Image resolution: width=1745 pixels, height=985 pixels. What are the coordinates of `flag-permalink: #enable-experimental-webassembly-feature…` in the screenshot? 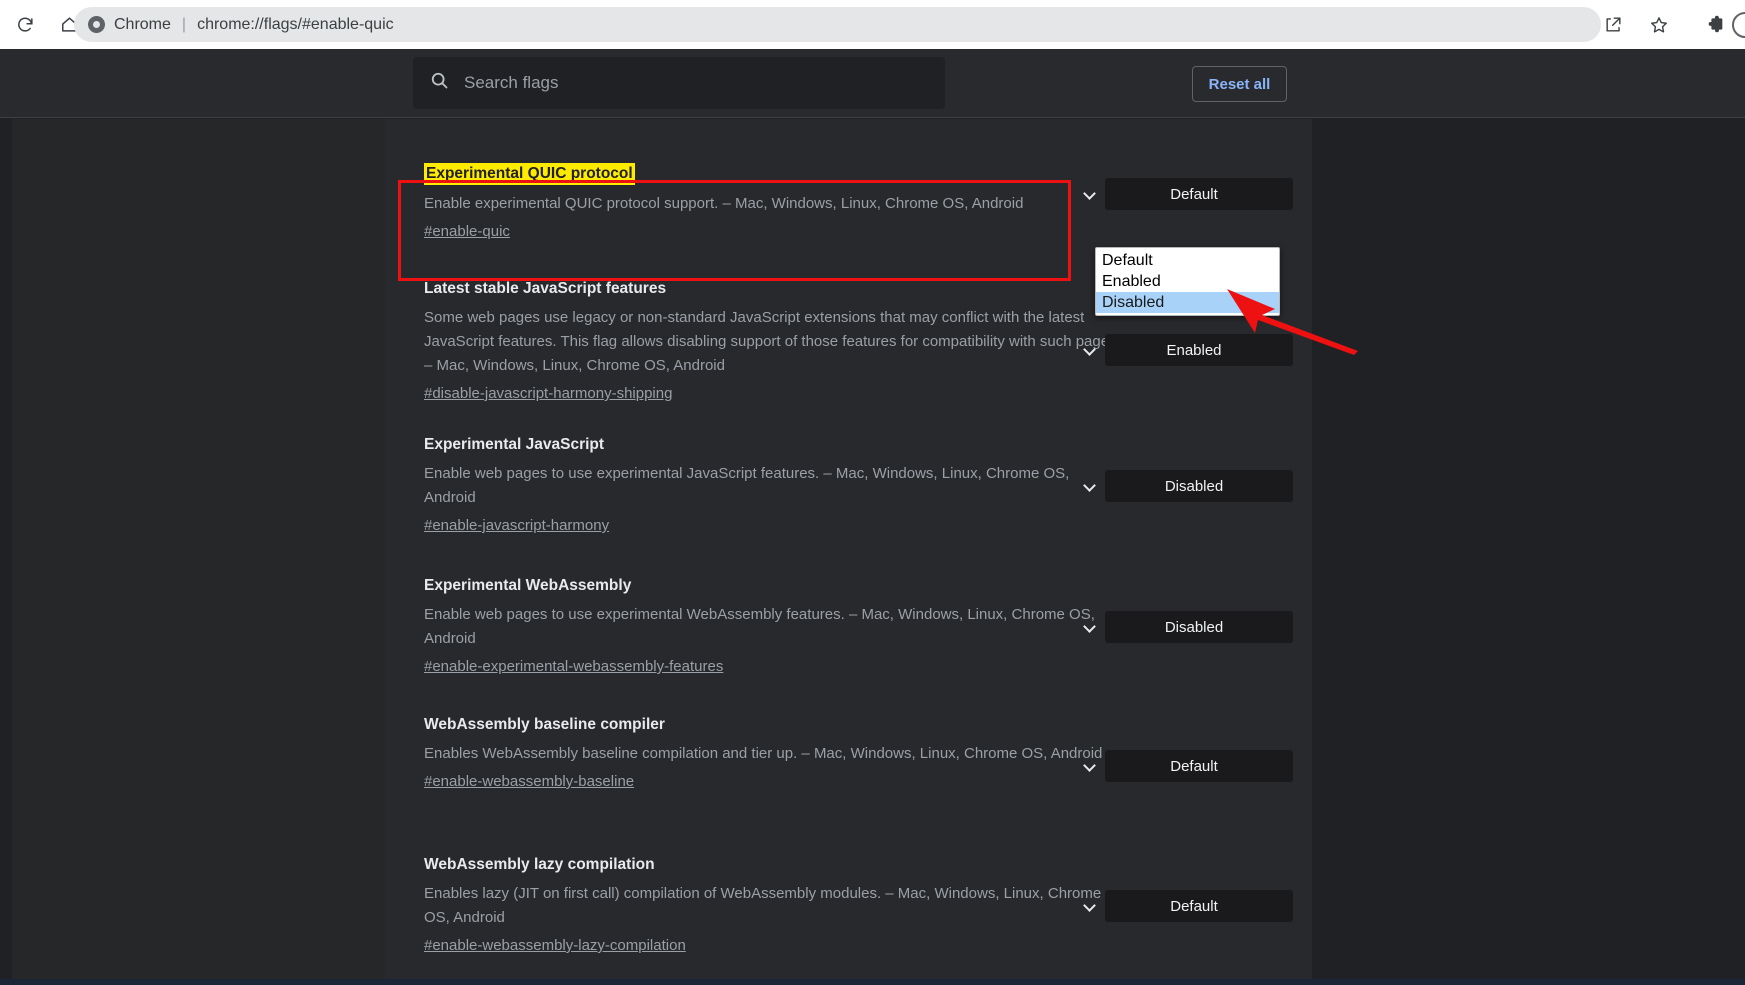 It's located at (573, 666).